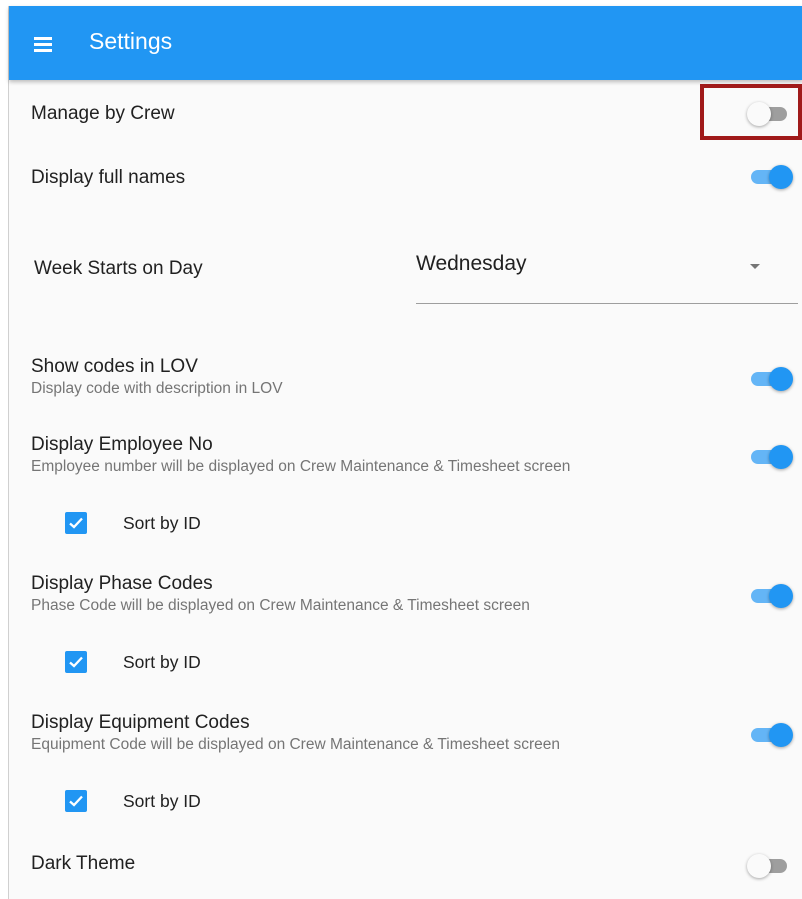  I want to click on setting-title: Display Equipment Codes, so click(140, 722).